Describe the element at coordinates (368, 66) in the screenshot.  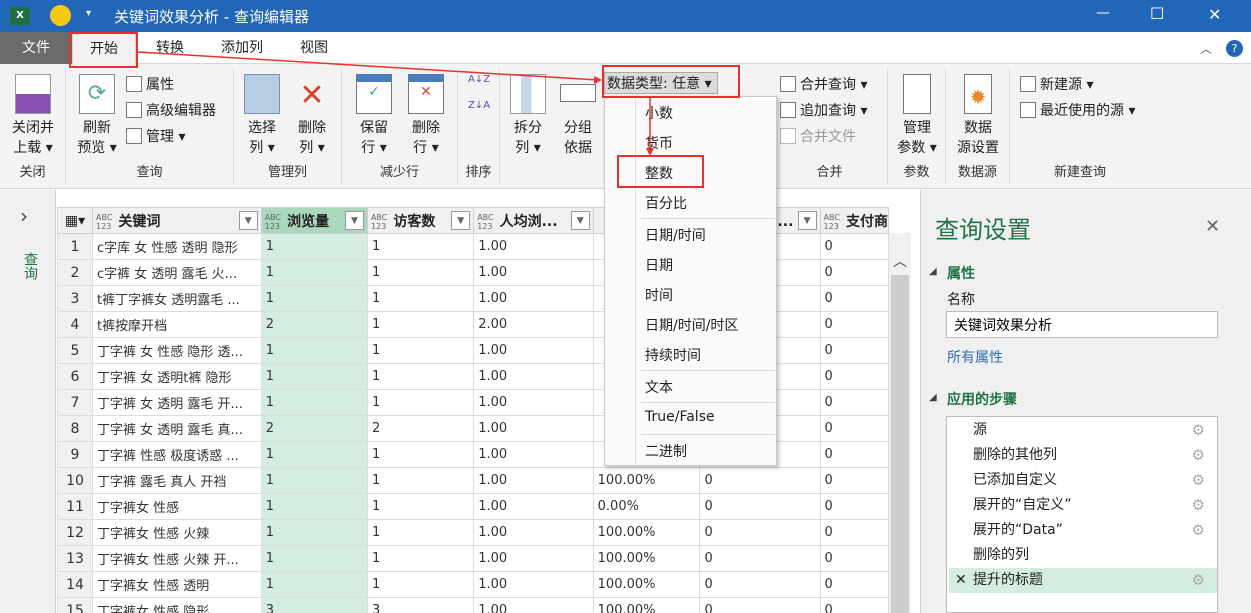
I see `arrow-line` at that location.